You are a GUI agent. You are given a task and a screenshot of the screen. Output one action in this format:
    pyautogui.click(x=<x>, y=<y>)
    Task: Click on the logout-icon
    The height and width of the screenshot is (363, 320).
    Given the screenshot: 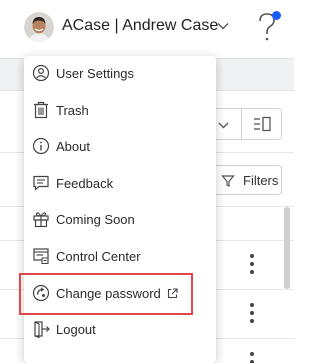 What is the action you would take?
    pyautogui.click(x=42, y=329)
    